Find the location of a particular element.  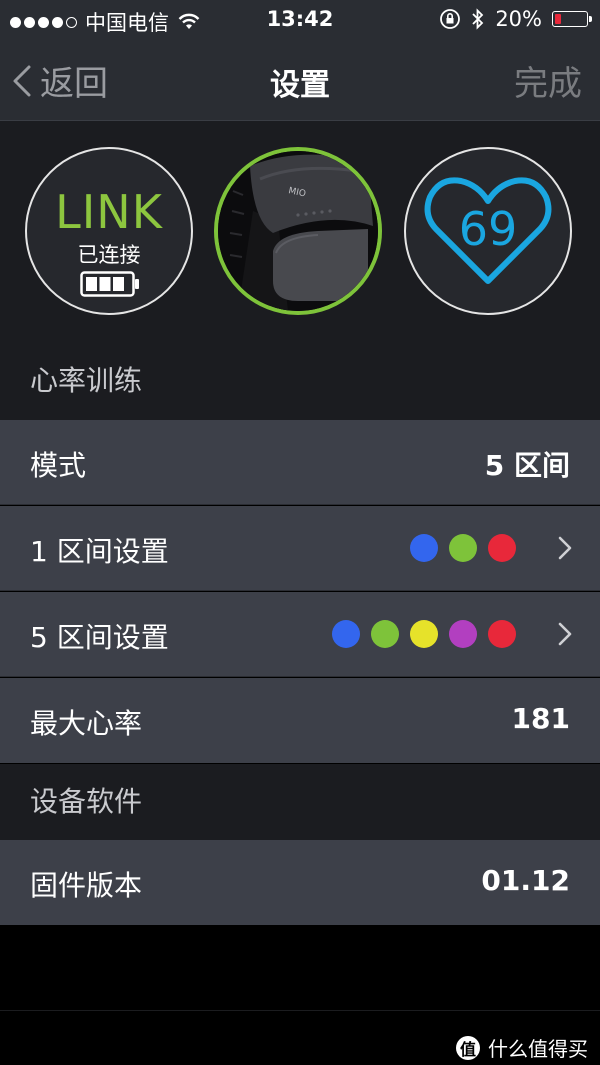

firmware-value: 01.12 is located at coordinates (525, 880).